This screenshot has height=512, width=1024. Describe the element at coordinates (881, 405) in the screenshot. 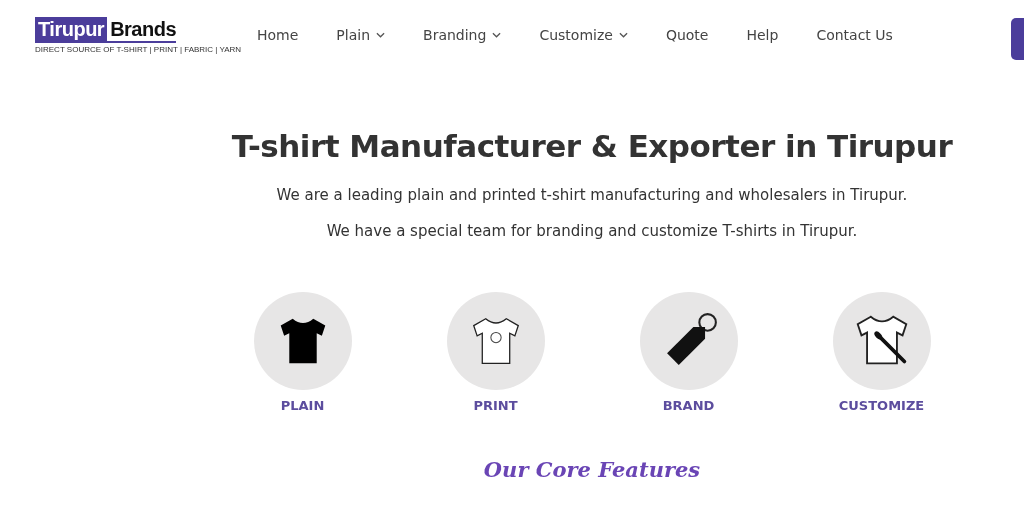

I see `category-label: CUSTOMIZE` at that location.